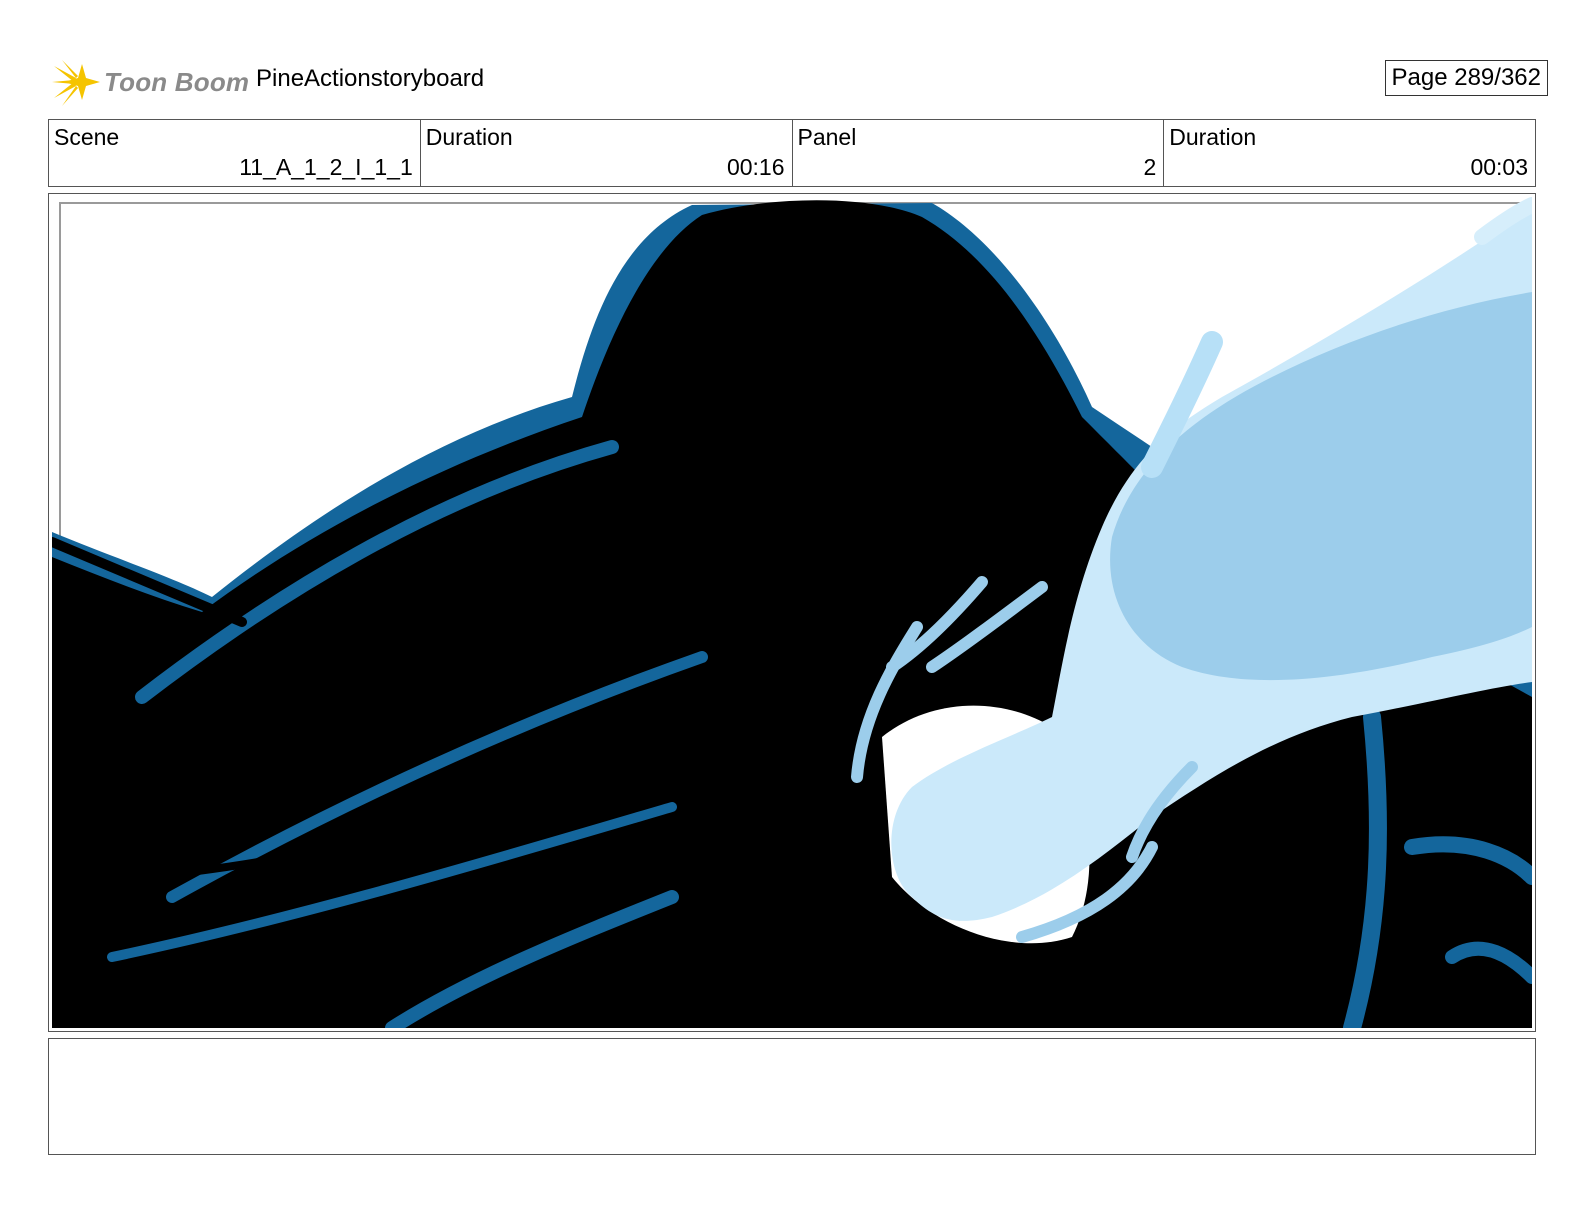 The image size is (1584, 1224). What do you see at coordinates (755, 167) in the screenshot?
I see `scene-duration-value: 00:16` at bounding box center [755, 167].